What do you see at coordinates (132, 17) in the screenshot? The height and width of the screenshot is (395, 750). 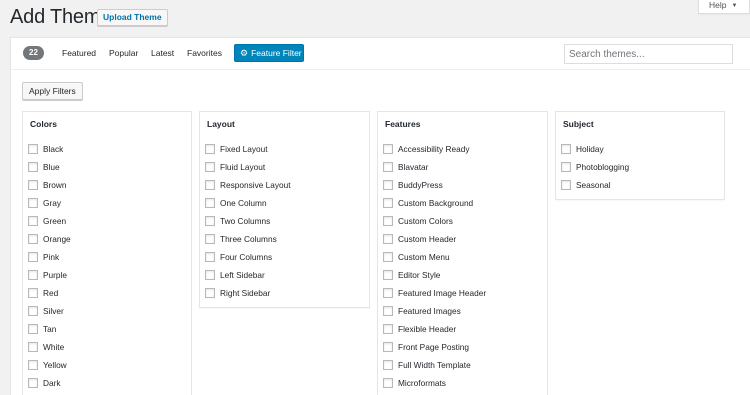 I see `upload-theme-button: Upload Theme` at bounding box center [132, 17].